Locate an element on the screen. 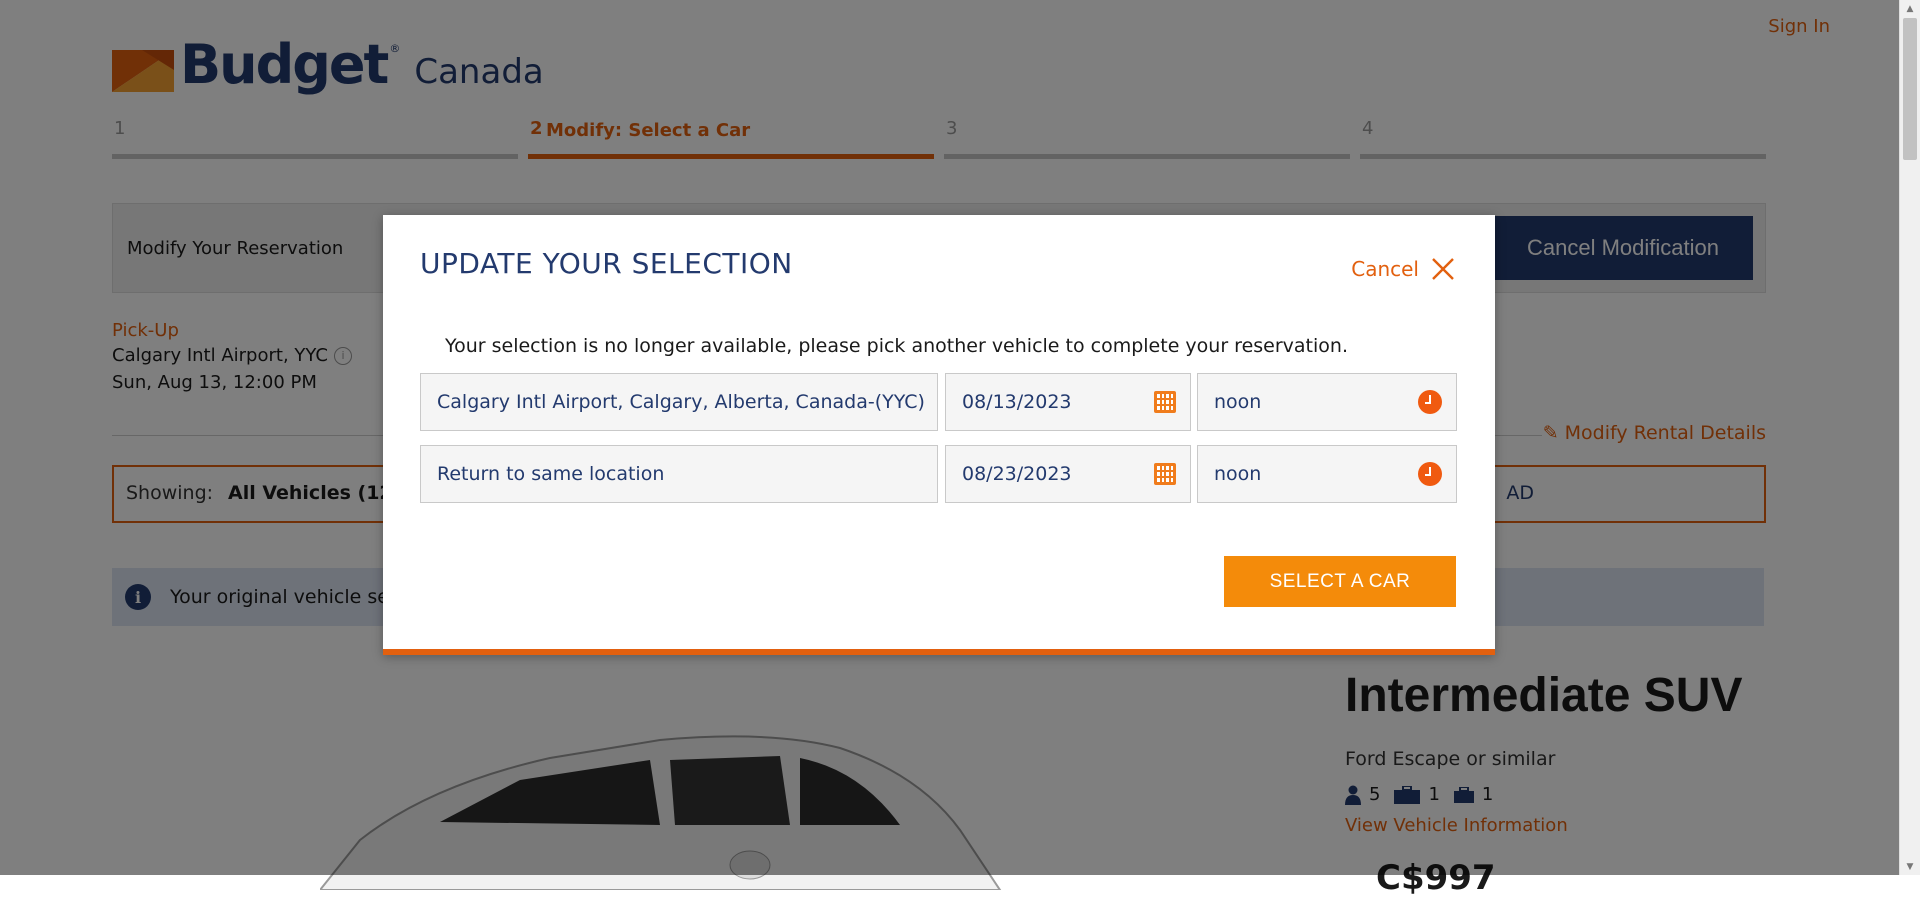 Image resolution: width=1920 pixels, height=898 pixels. scroll-down-arrow-icon: ▼ is located at coordinates (1910, 866).